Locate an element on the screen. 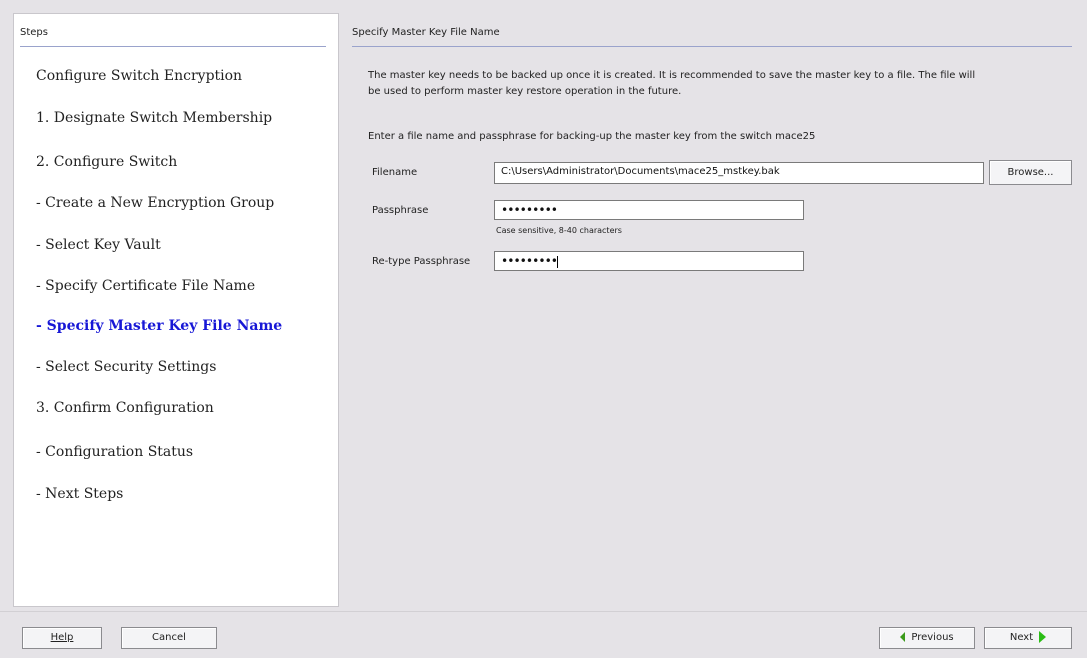 The image size is (1087, 658). retype-passphrase-label: Re-type Passphrase is located at coordinates (421, 261).